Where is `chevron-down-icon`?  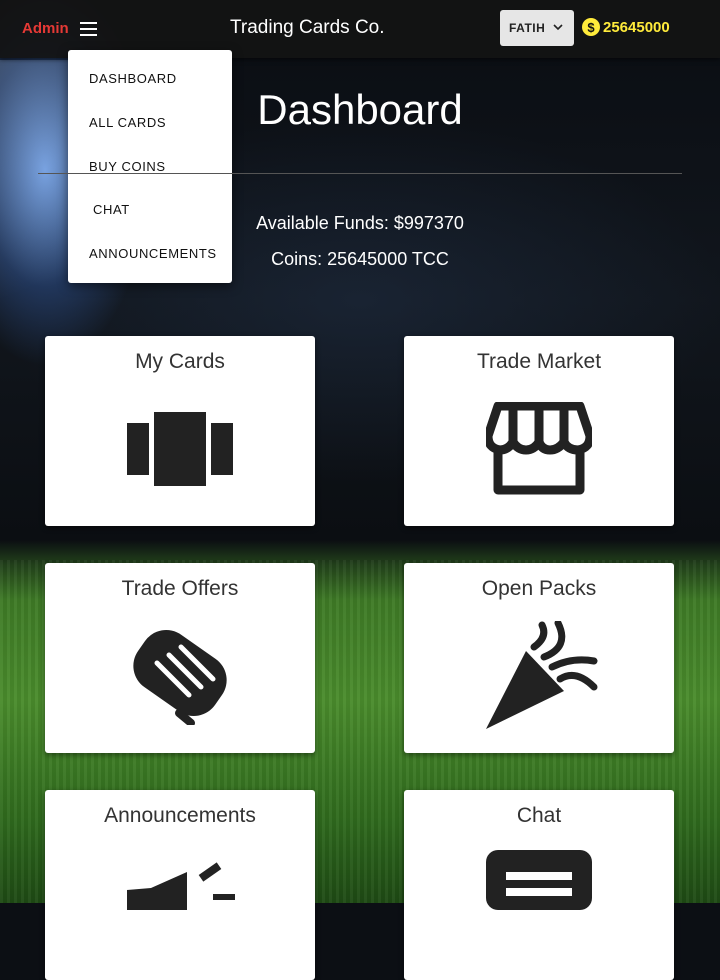 chevron-down-icon is located at coordinates (558, 27).